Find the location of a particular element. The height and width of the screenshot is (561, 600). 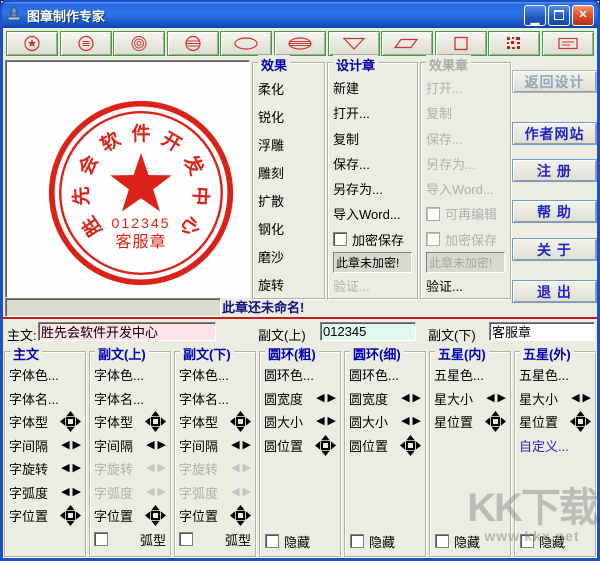

sub-top-input is located at coordinates (368, 331).